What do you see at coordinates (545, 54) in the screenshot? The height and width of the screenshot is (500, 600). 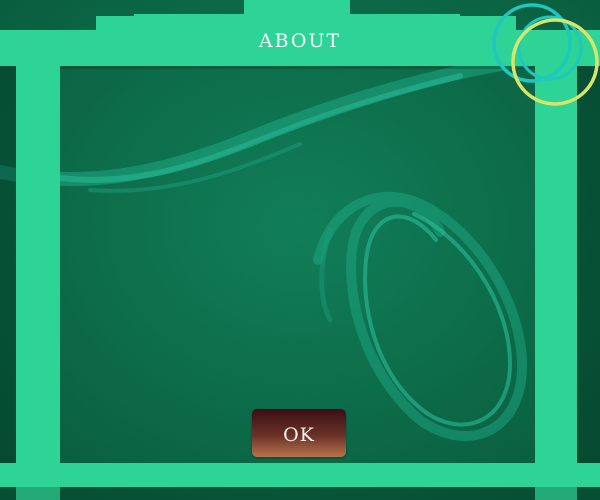 I see `concentric-rings-icon` at bounding box center [545, 54].